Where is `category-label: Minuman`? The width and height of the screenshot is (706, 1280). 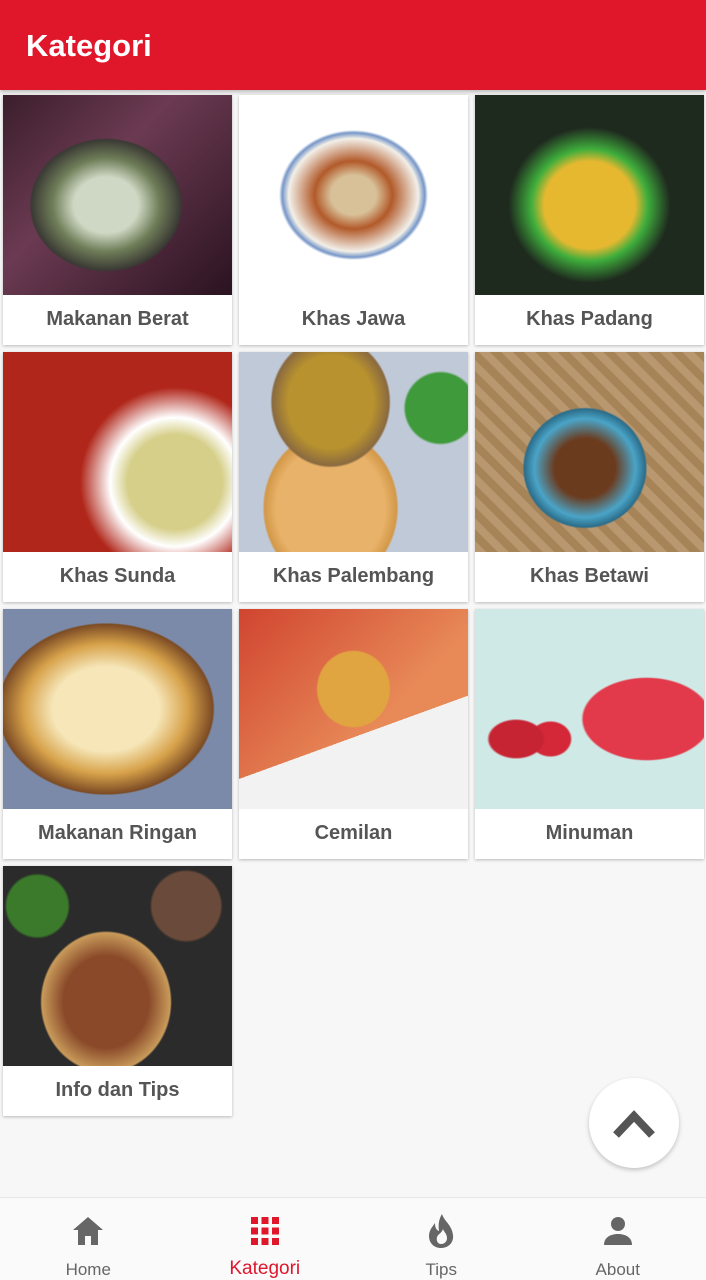 category-label: Minuman is located at coordinates (589, 833).